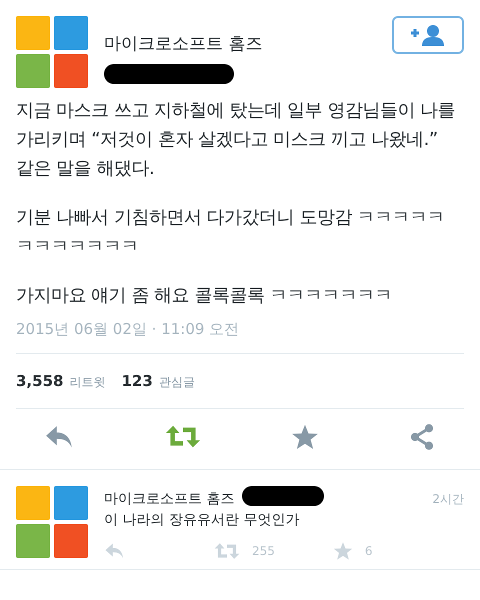 The image size is (480, 600). What do you see at coordinates (169, 499) in the screenshot?
I see `reply-author: 마이크로소프트 홈즈` at bounding box center [169, 499].